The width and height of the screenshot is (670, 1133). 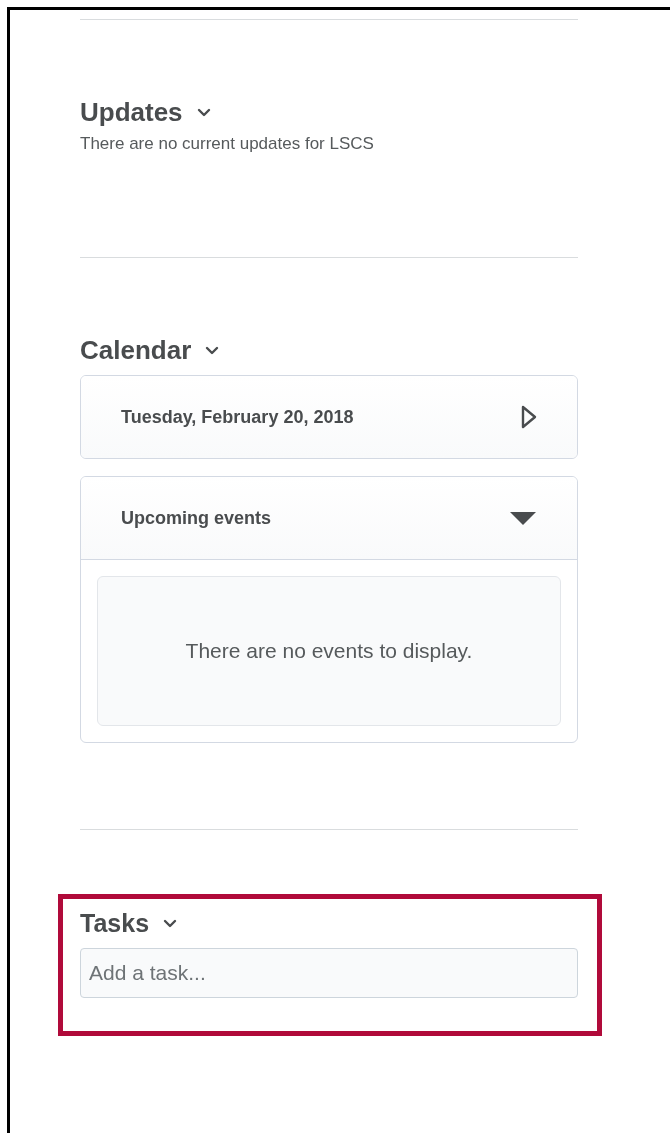 I want to click on calendar-date: Tuesday, February 20, 2018, so click(x=237, y=417).